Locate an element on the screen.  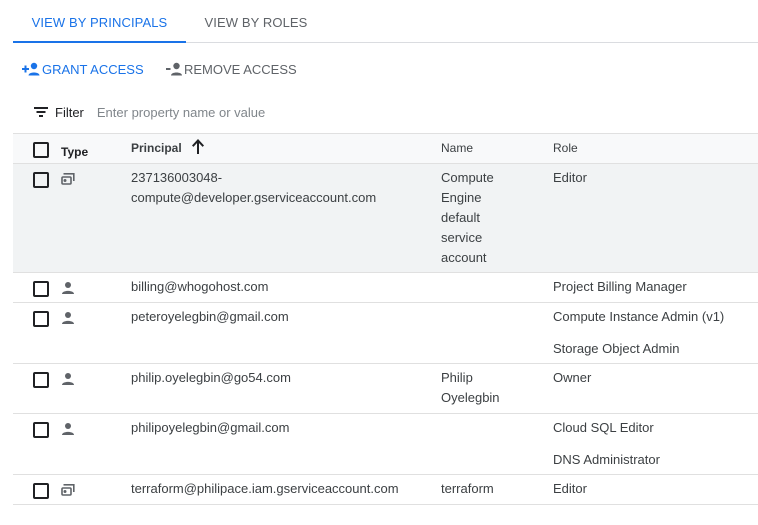
name-cell: terraform is located at coordinates (486, 489).